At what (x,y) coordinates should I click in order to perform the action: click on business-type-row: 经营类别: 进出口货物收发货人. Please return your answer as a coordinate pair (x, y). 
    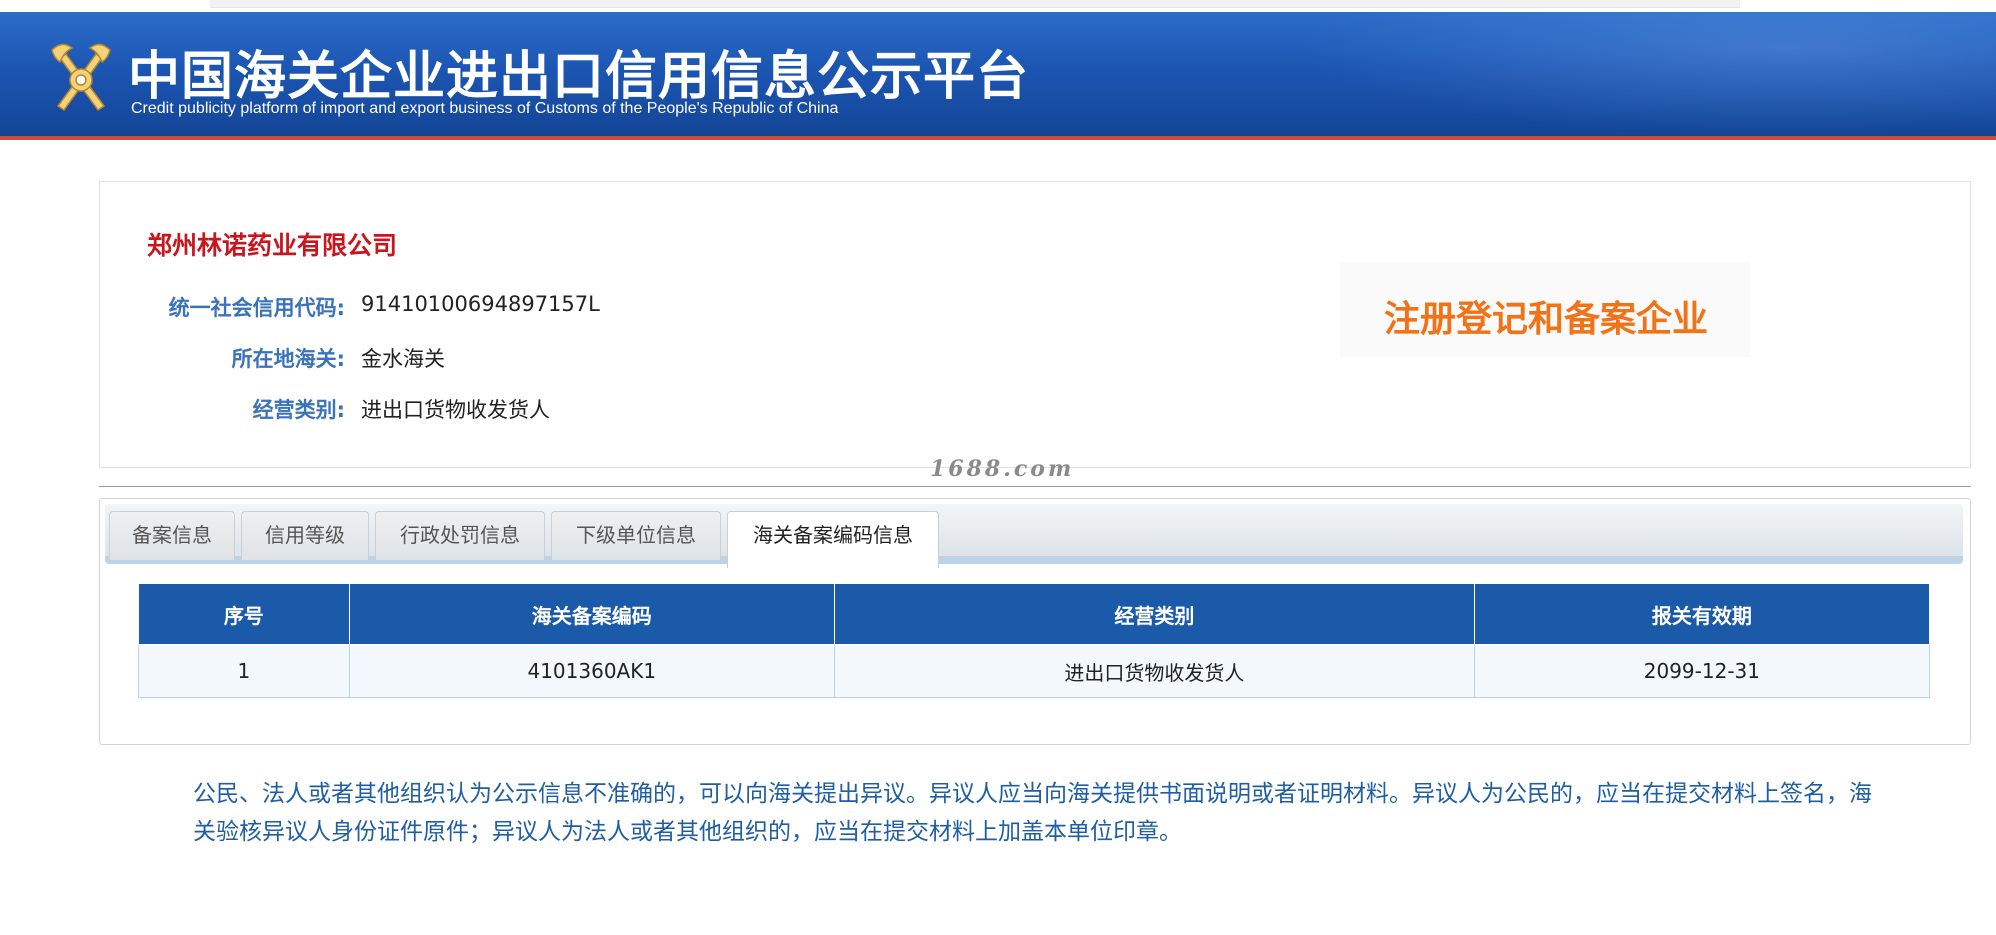
    Looking at the image, I should click on (400, 409).